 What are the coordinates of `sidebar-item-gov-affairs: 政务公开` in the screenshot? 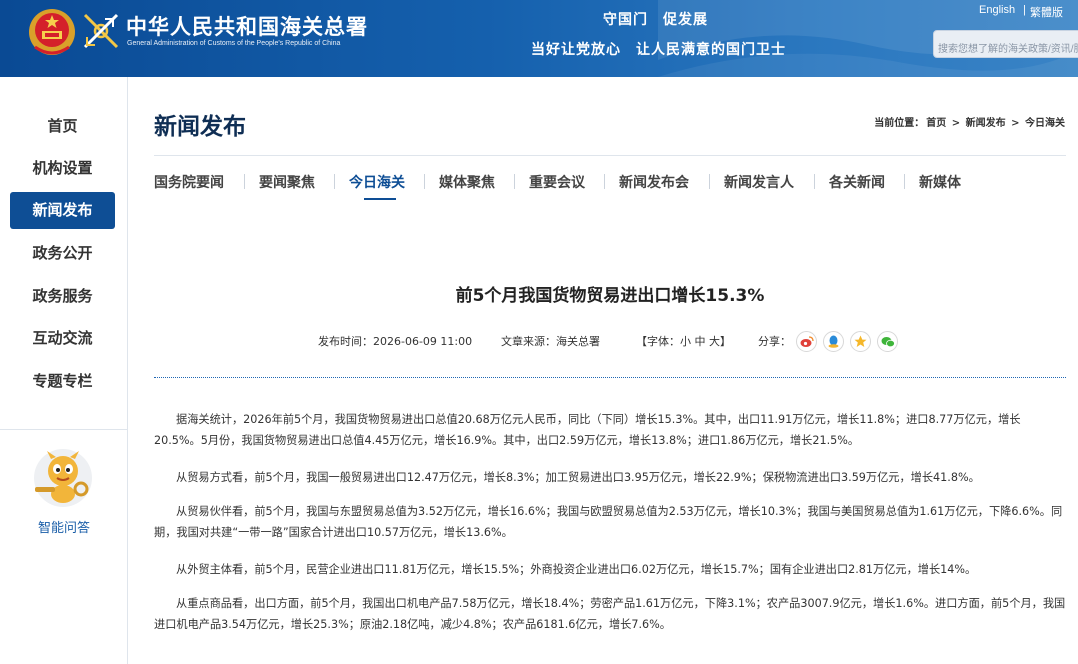 It's located at (62, 253).